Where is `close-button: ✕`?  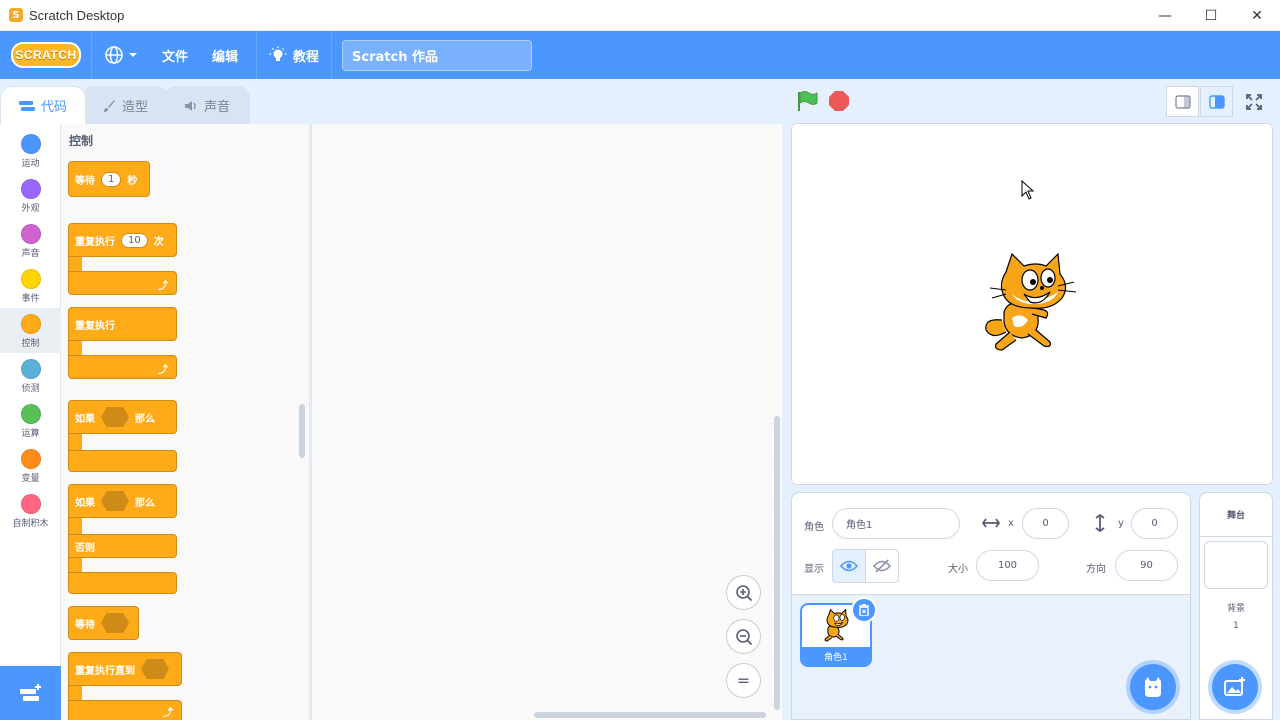
close-button: ✕ is located at coordinates (1257, 15).